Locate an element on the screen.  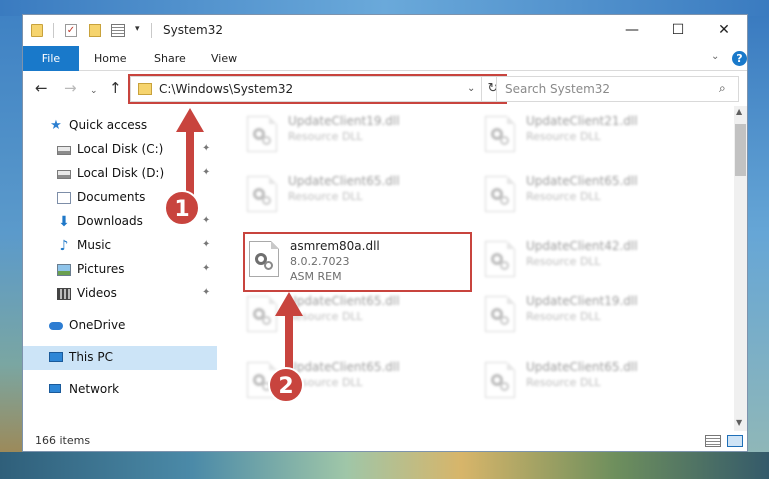
search-box: Search System32 ⌕ is located at coordinates (617, 89).